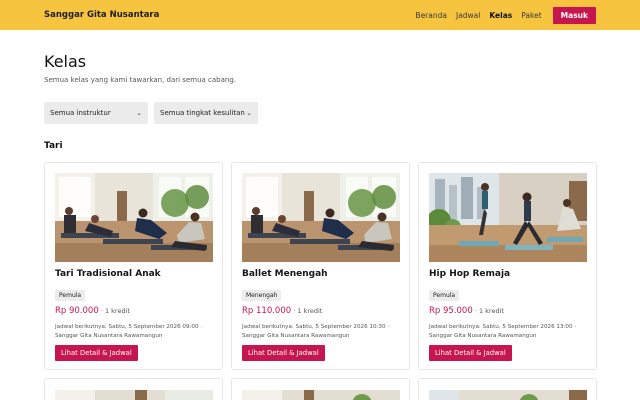  I want to click on login-button: Masuk, so click(574, 15).